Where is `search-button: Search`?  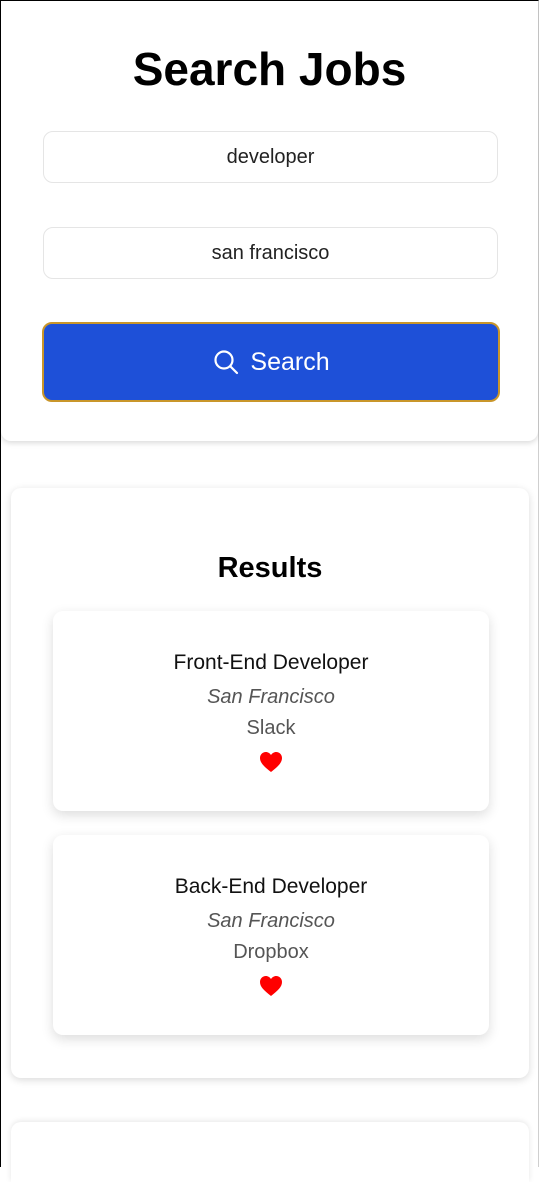
search-button: Search is located at coordinates (271, 362).